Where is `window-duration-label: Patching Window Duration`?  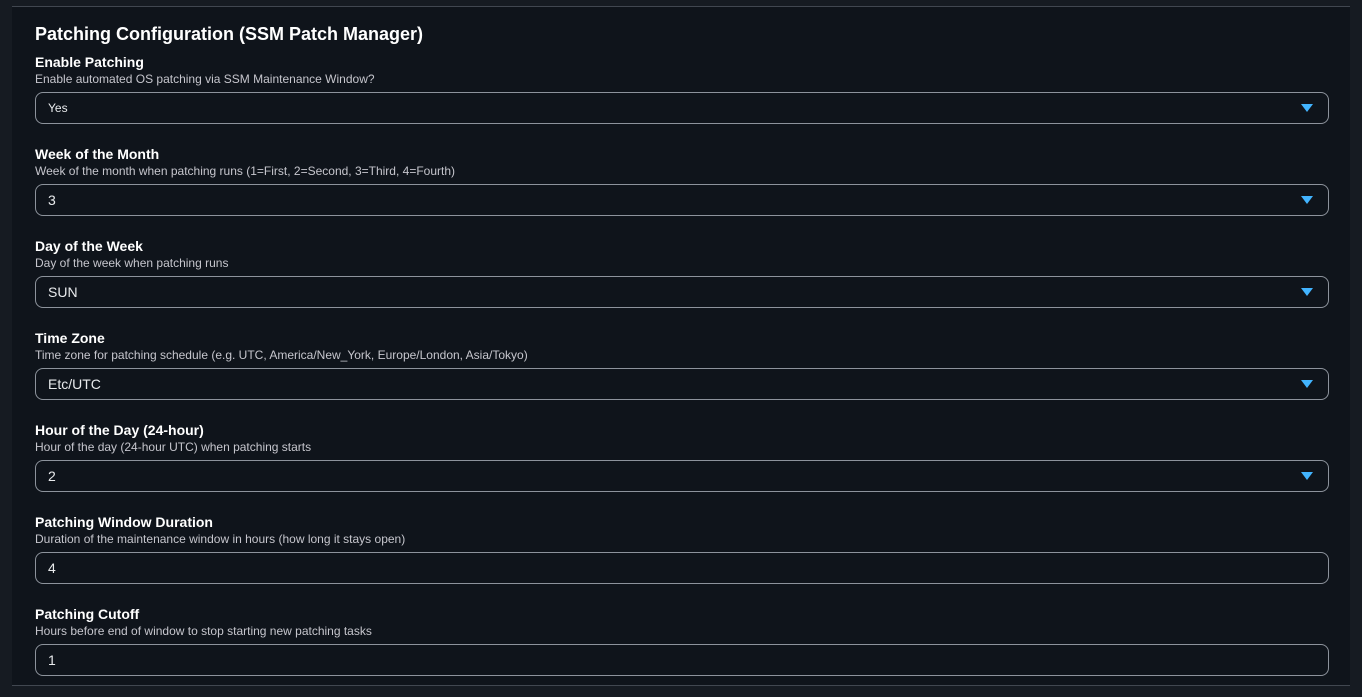 window-duration-label: Patching Window Duration is located at coordinates (124, 522).